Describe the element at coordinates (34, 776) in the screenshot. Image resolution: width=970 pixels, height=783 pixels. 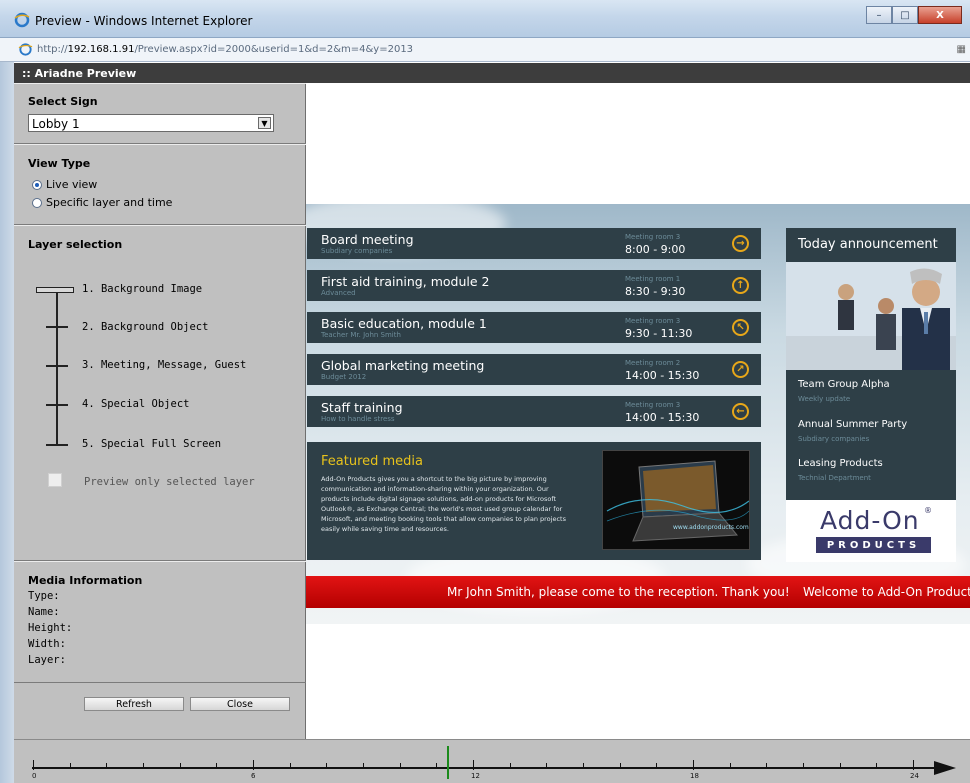
I see `timeline-label: 0` at that location.